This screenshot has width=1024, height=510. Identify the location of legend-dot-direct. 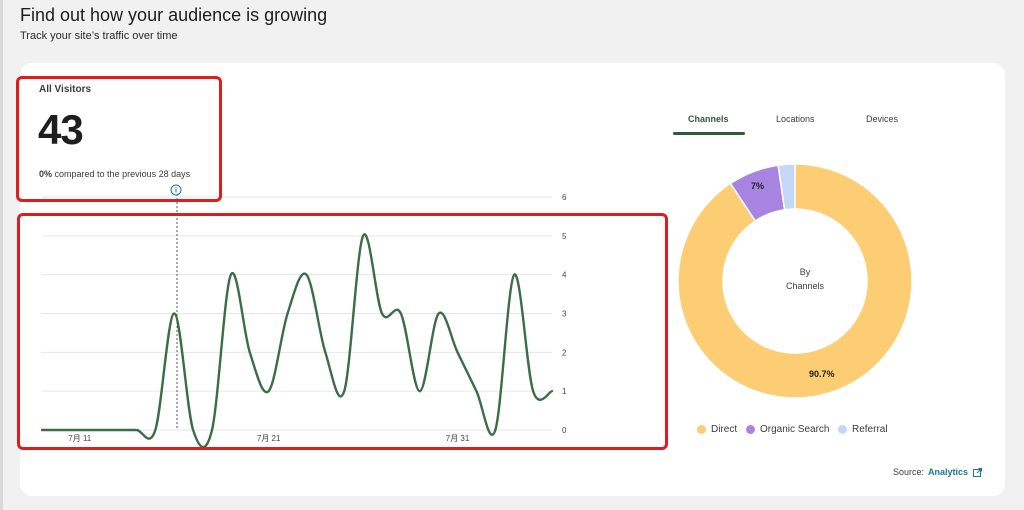
(701, 429).